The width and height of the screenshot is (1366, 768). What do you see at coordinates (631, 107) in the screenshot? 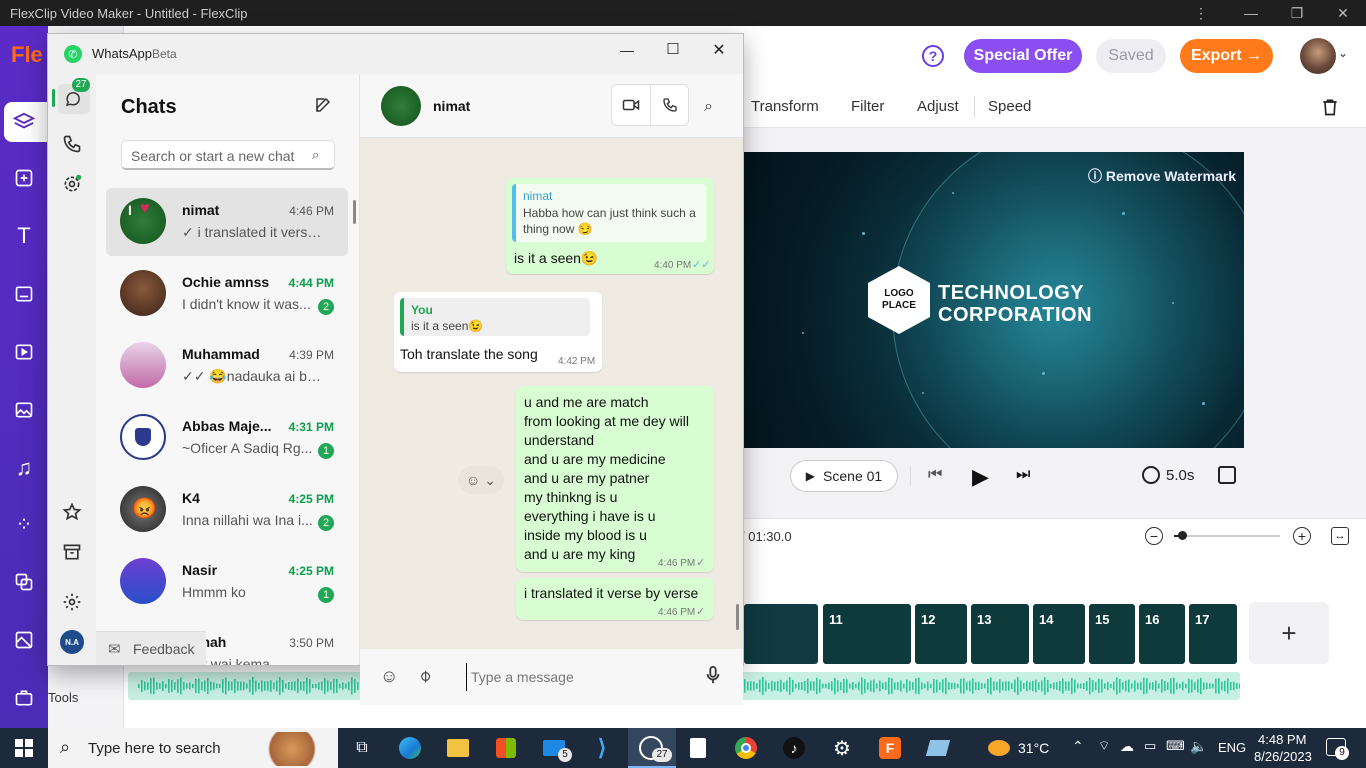
I see `video-call-icon` at bounding box center [631, 107].